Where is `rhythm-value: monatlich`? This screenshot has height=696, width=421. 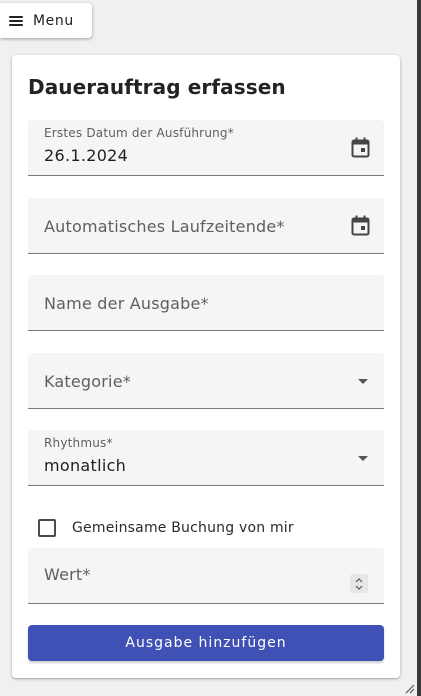
rhythm-value: monatlich is located at coordinates (85, 465).